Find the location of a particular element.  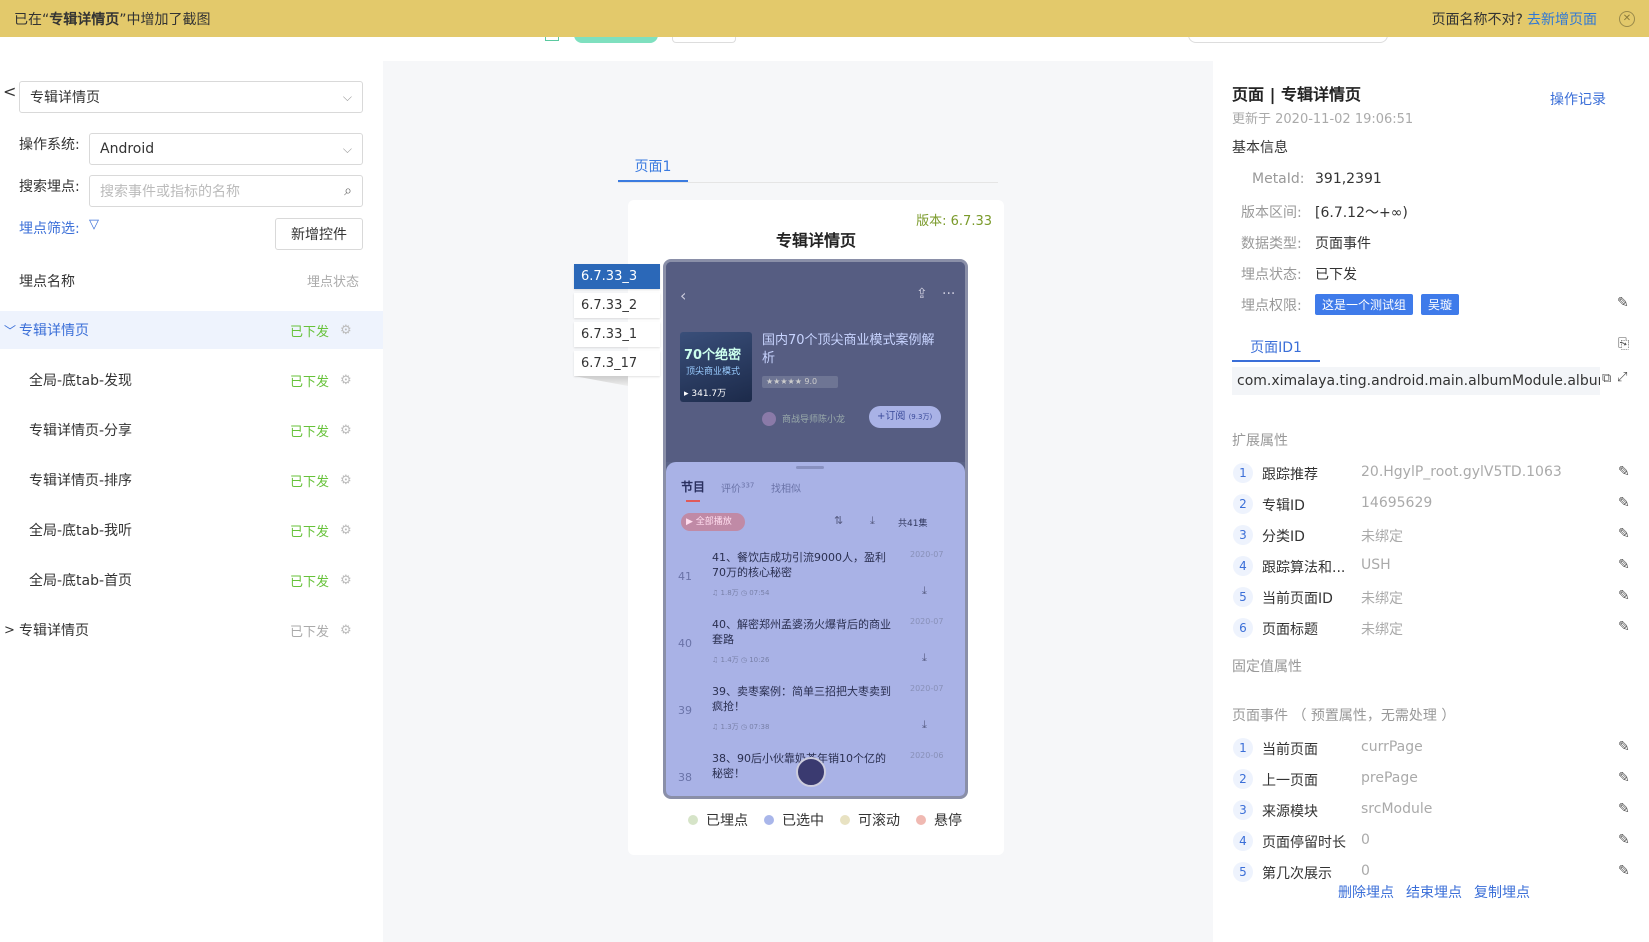

version-item: 6.7.33_2 is located at coordinates (617, 305).